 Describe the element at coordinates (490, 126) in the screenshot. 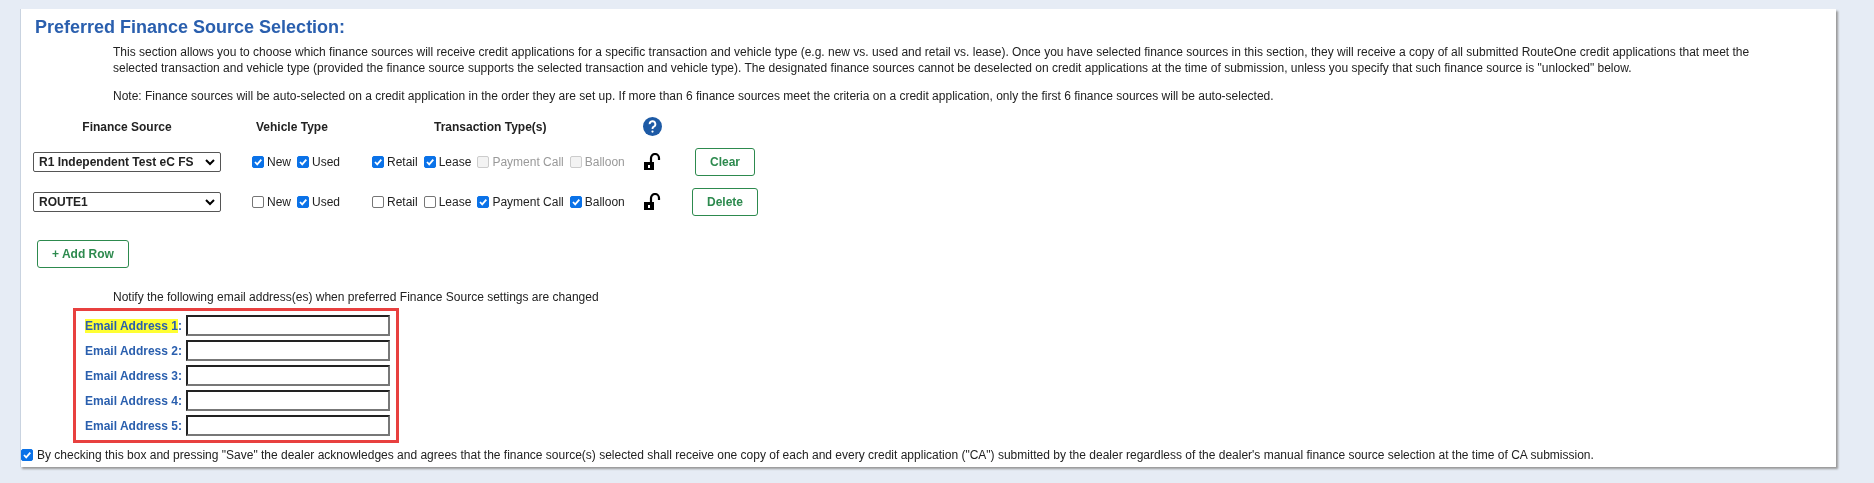

I see `column-header: Transaction Type(s)` at that location.